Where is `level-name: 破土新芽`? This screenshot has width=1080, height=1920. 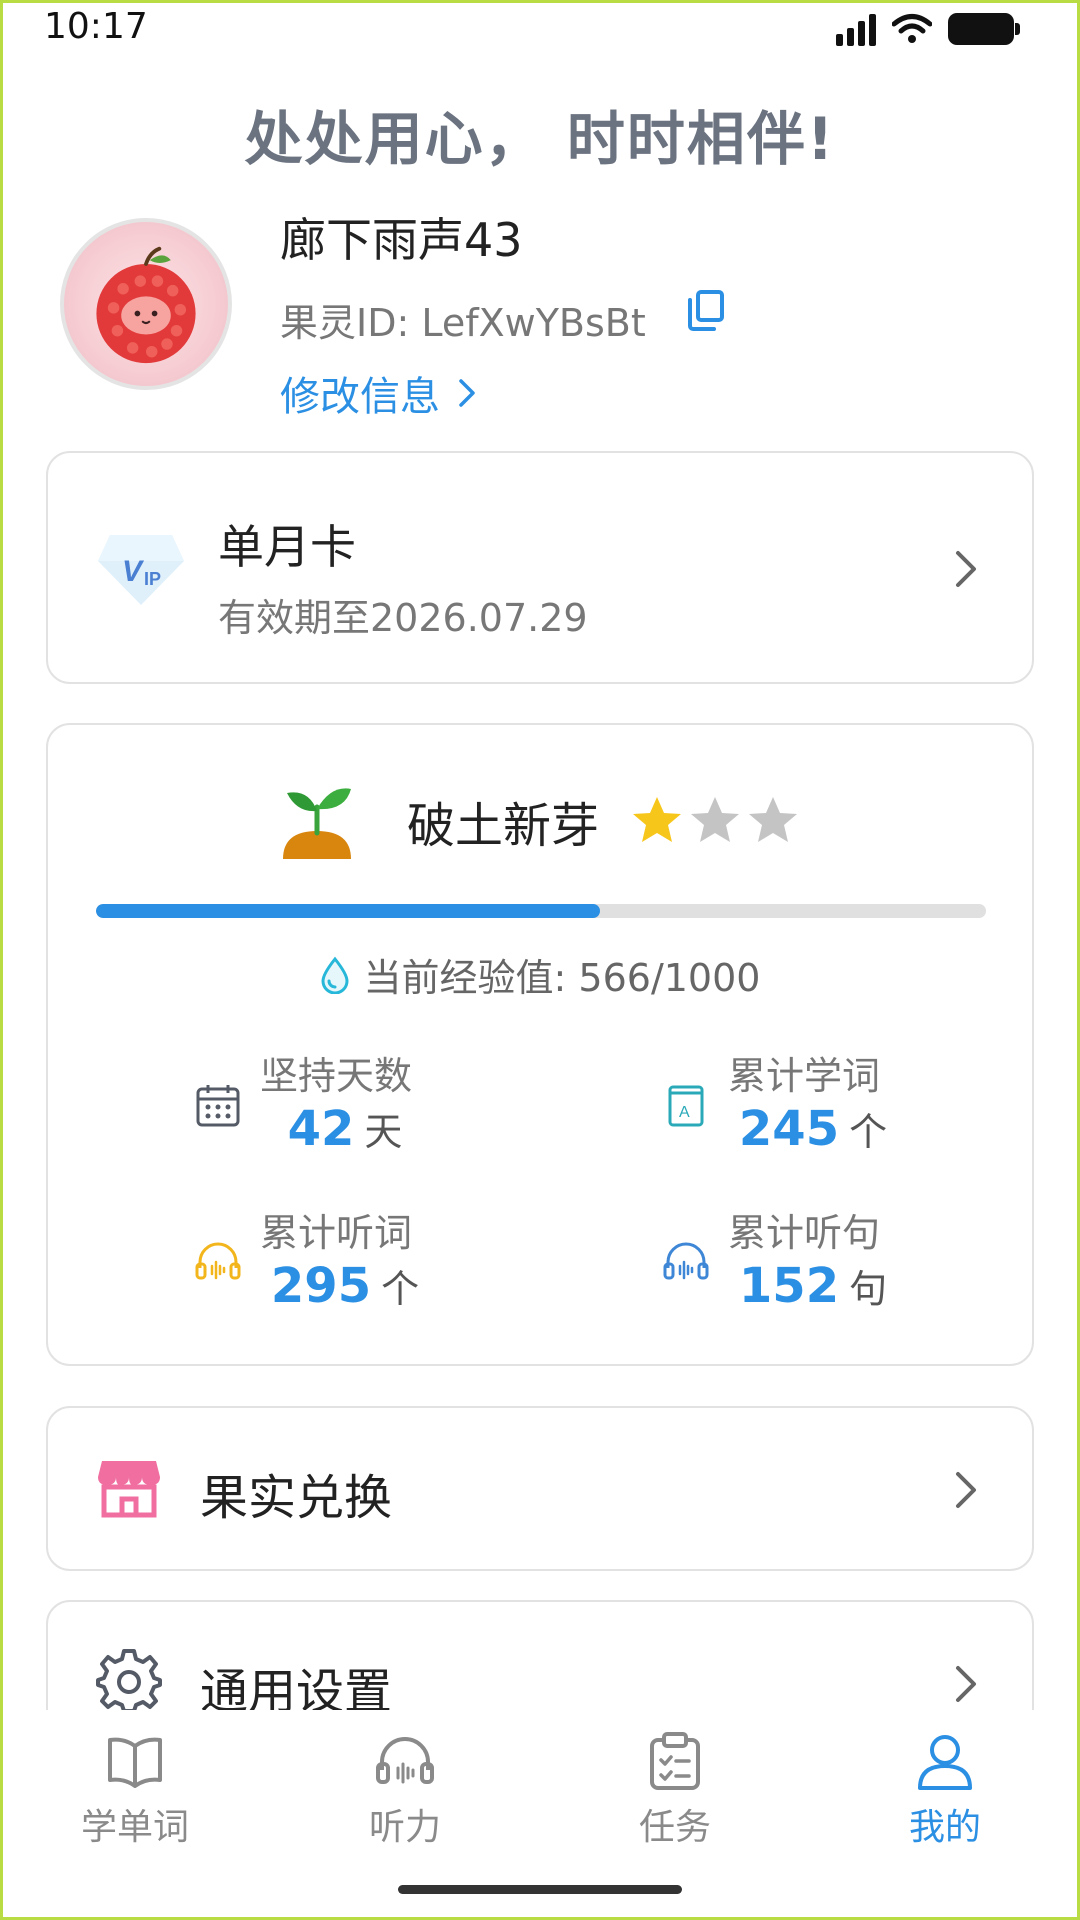 level-name: 破土新芽 is located at coordinates (502, 826).